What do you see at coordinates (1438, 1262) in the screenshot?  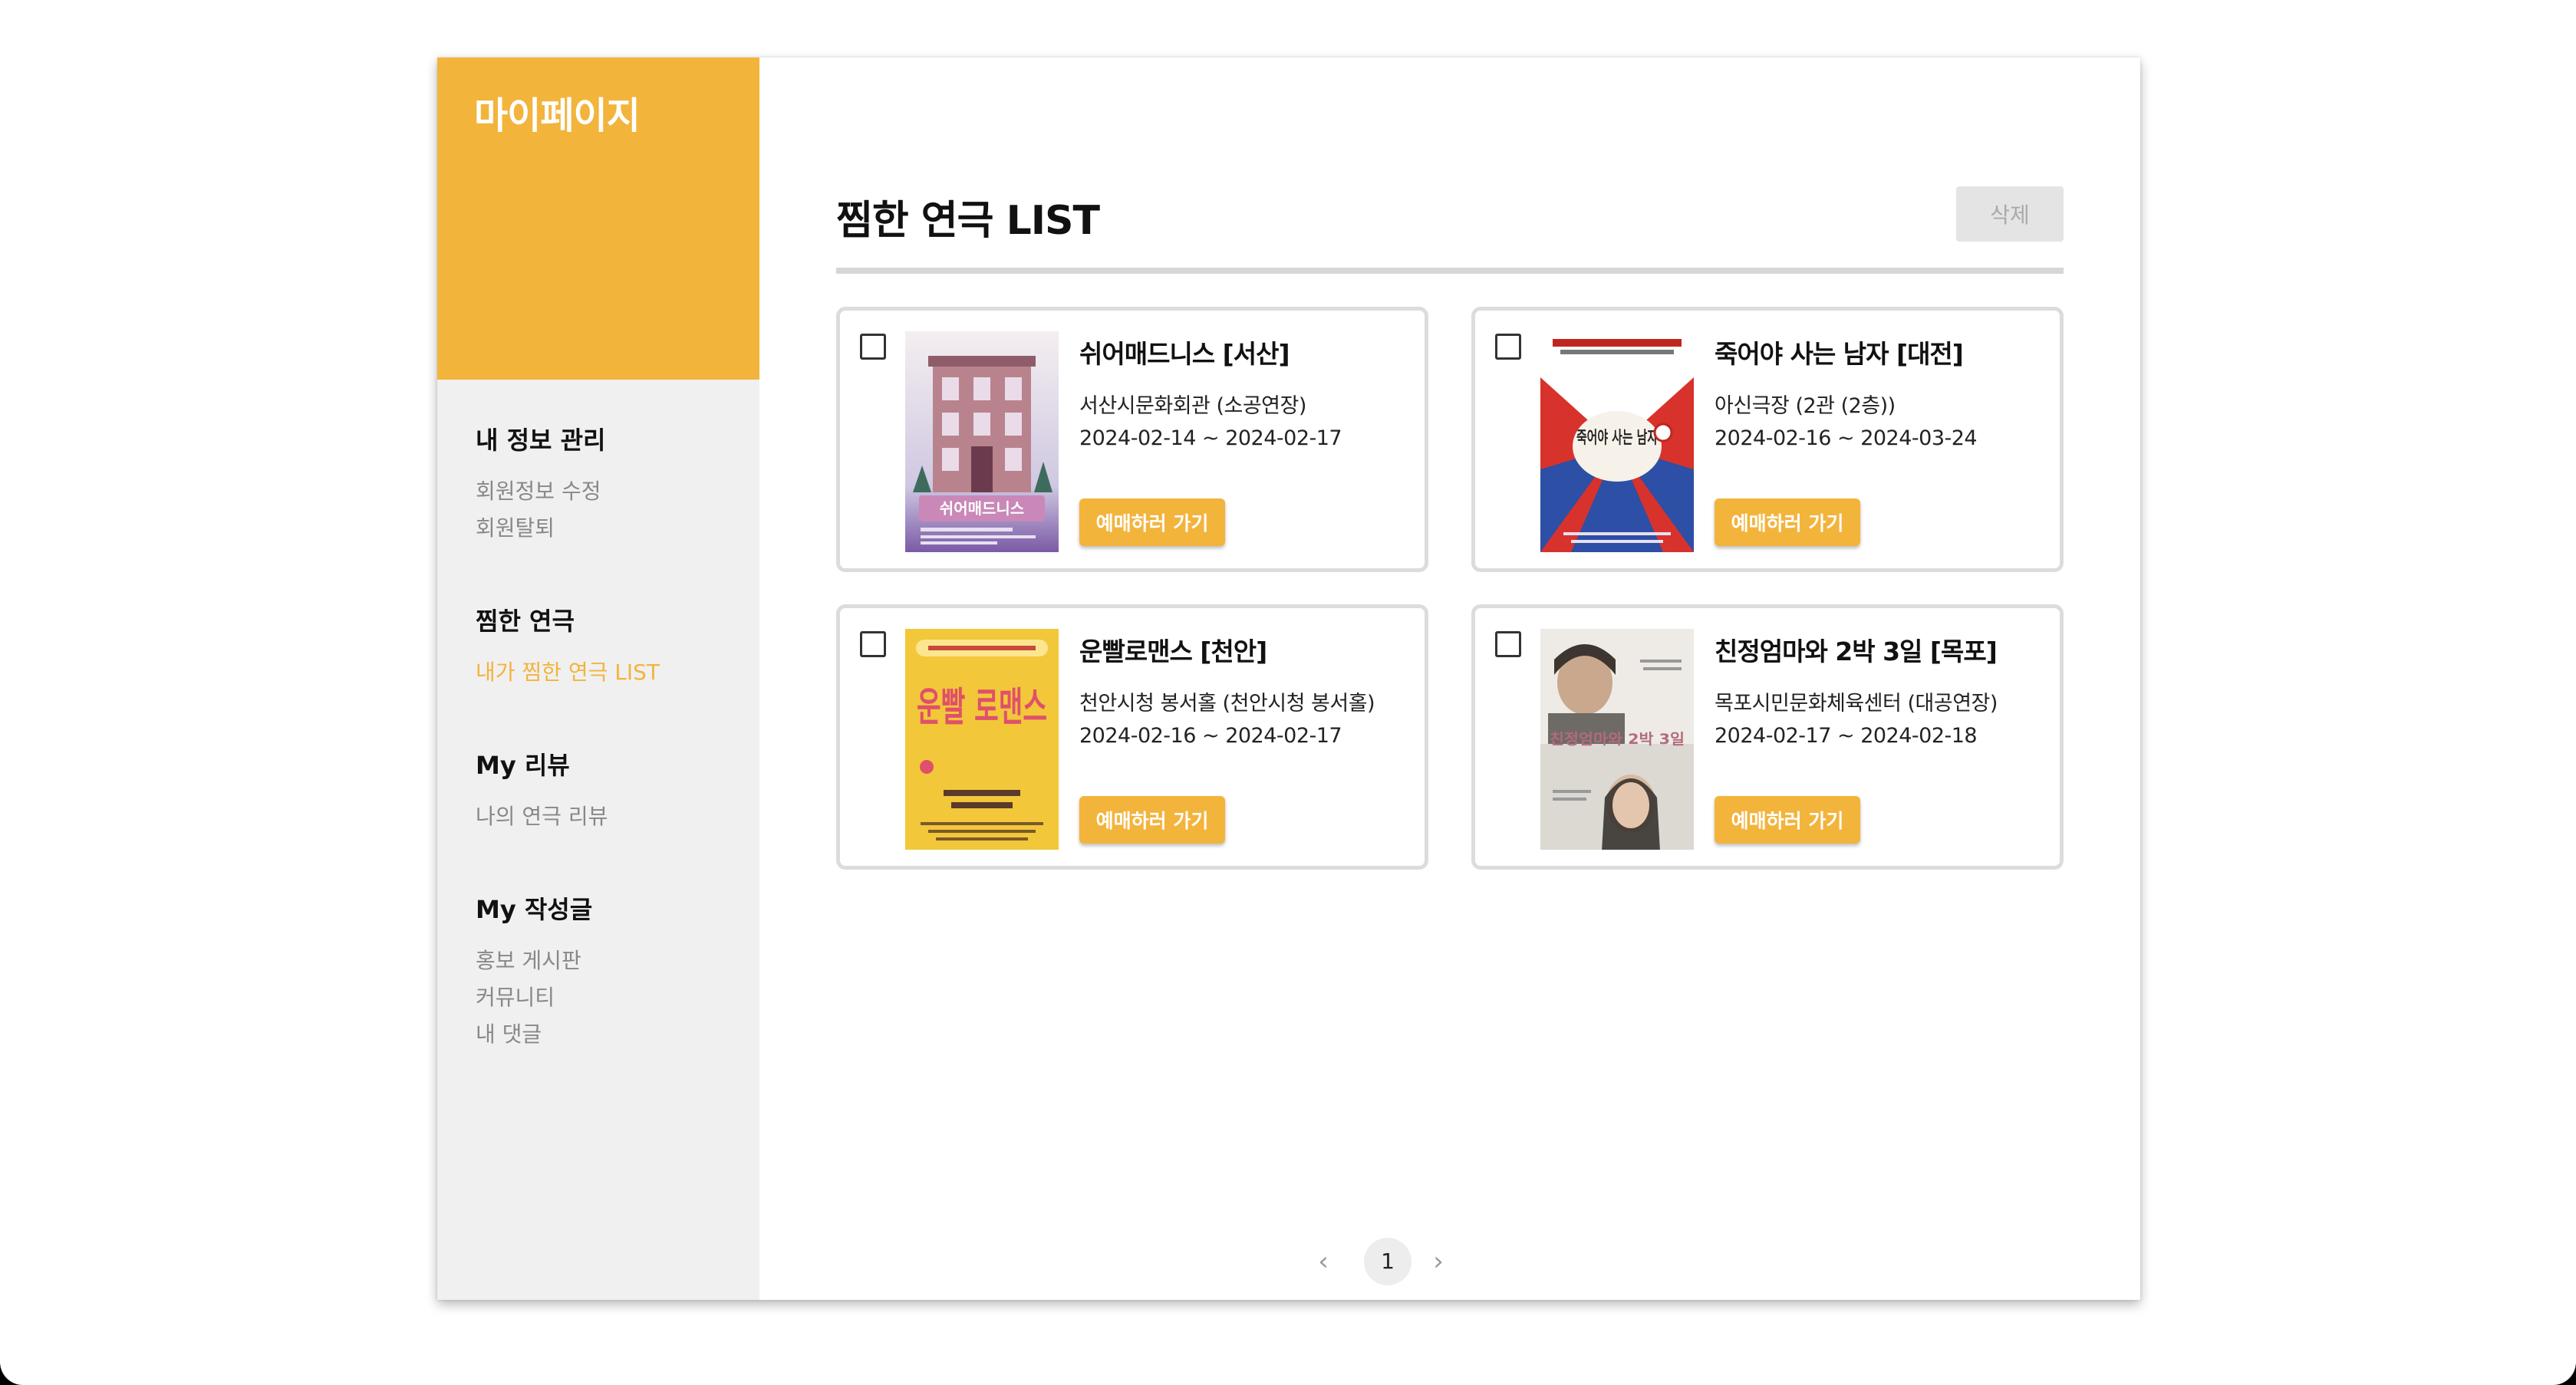 I see `chevron-right-icon: ›` at bounding box center [1438, 1262].